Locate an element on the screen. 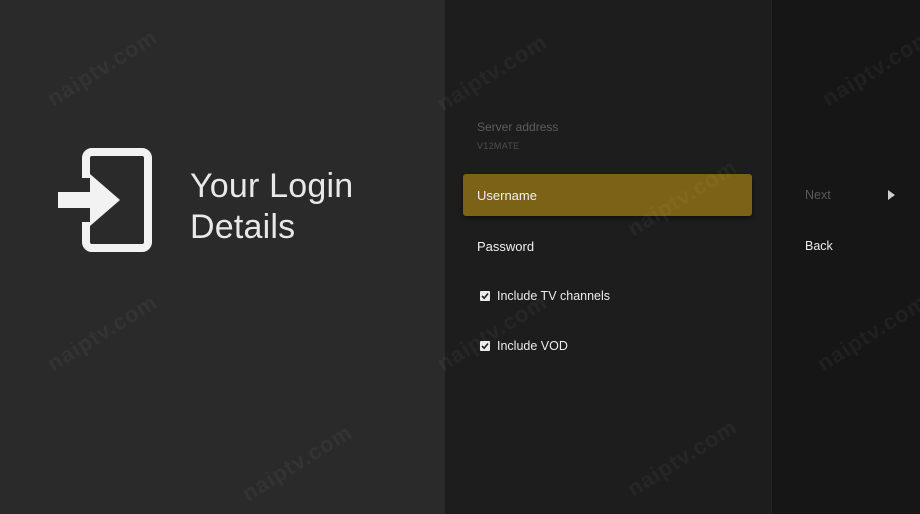  password-field: Password is located at coordinates (607, 246).